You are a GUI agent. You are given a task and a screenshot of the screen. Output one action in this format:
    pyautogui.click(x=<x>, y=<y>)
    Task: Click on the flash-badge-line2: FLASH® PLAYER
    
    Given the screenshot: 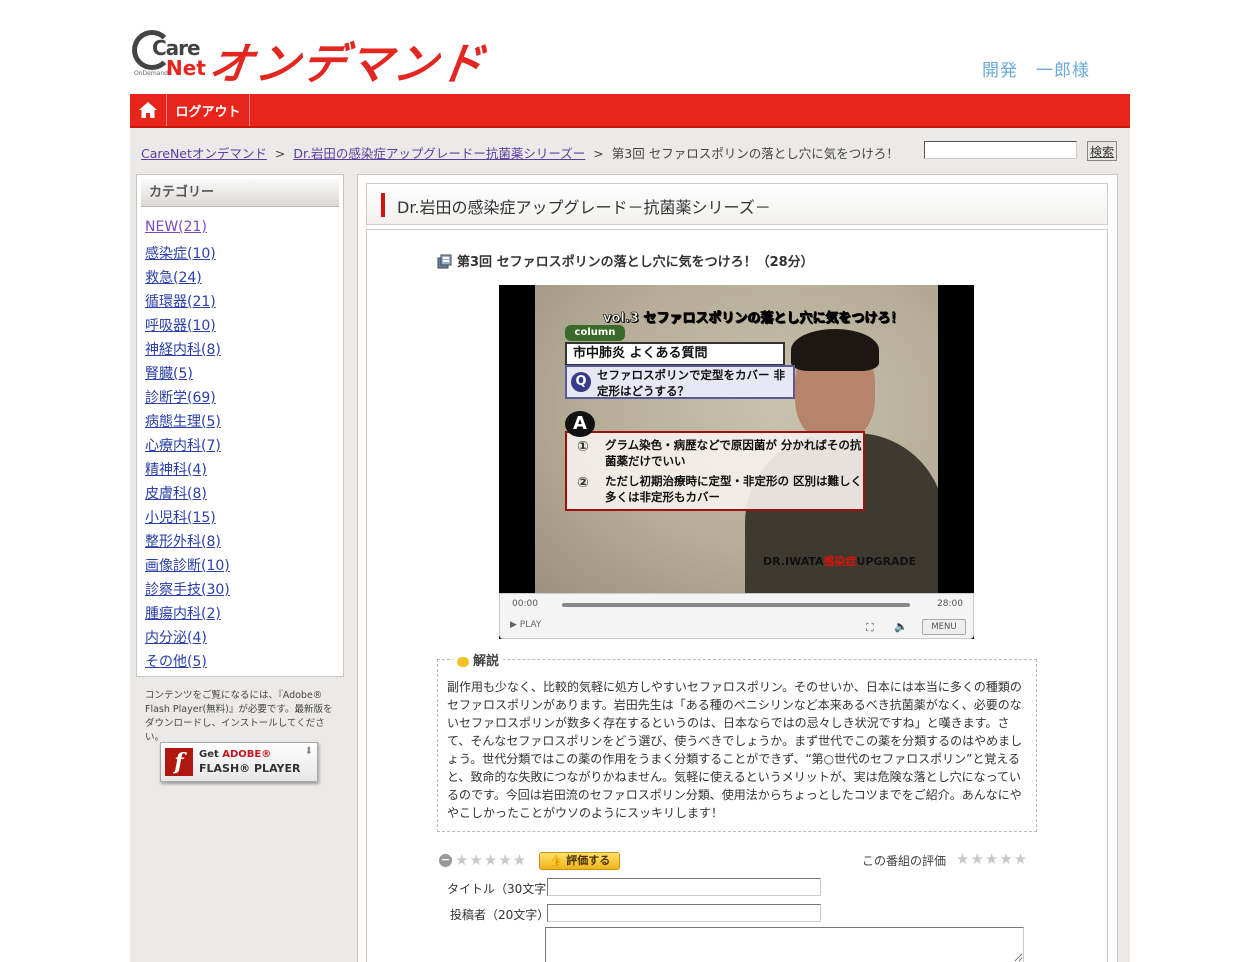 What is the action you would take?
    pyautogui.click(x=250, y=768)
    